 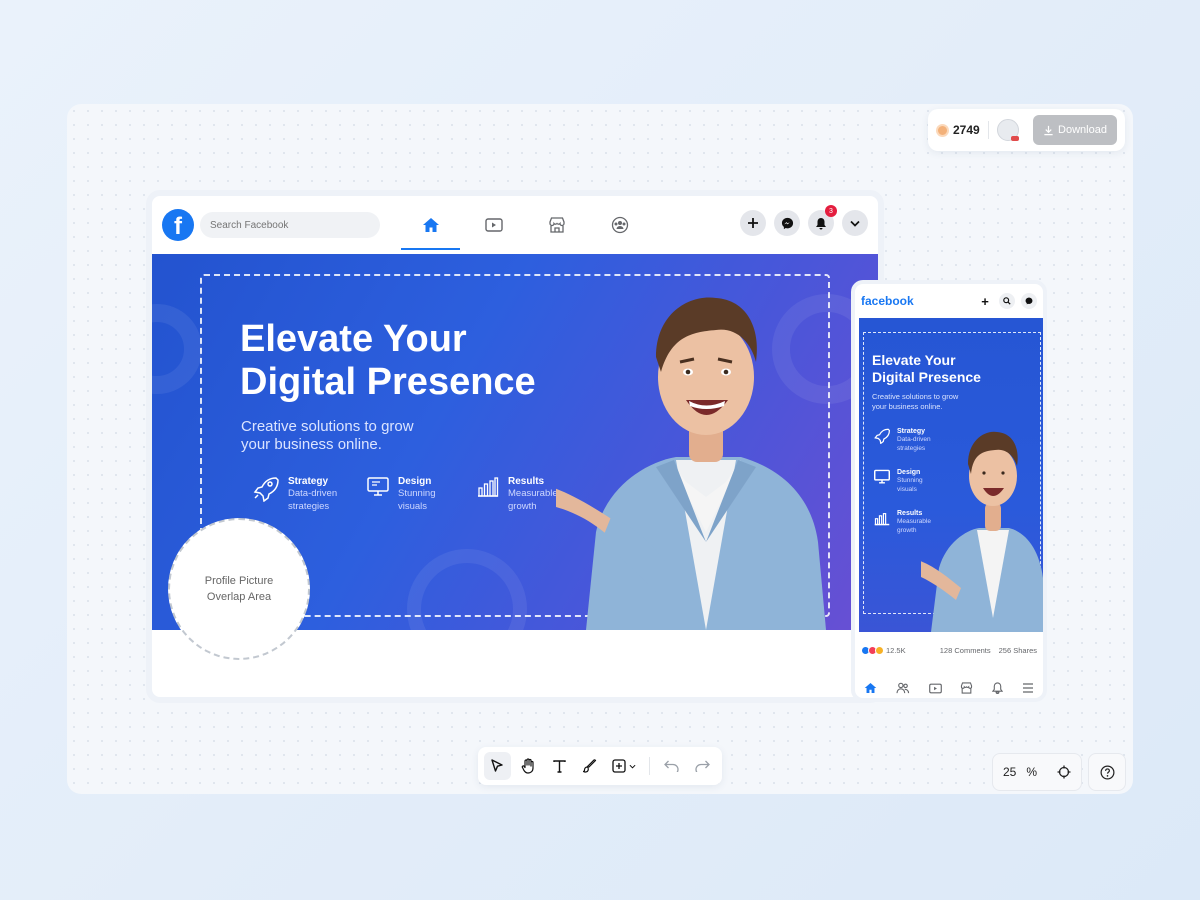 I want to click on tab-video, so click(x=493, y=225).